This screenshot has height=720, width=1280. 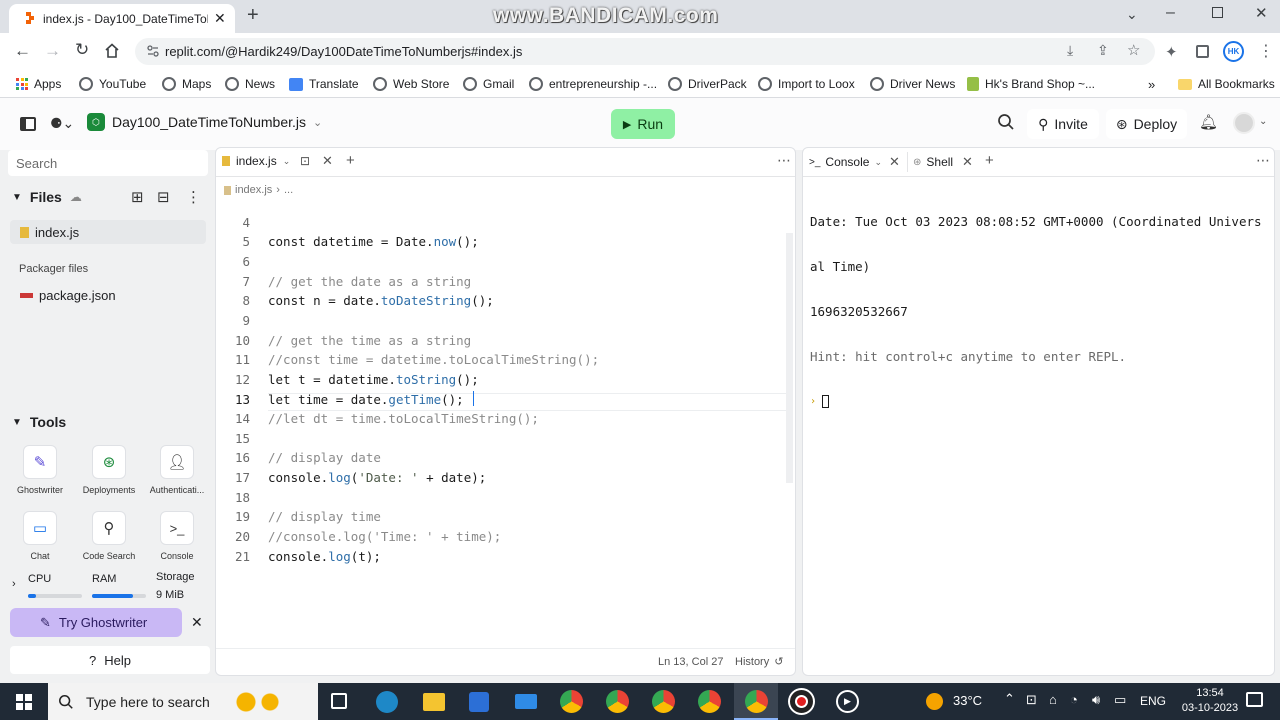 What do you see at coordinates (153, 51) in the screenshot?
I see `site-info-icon` at bounding box center [153, 51].